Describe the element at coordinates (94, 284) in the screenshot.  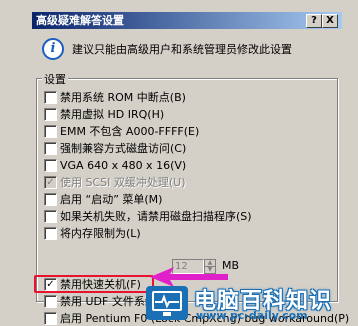
I see `annotation-highlight-box` at that location.